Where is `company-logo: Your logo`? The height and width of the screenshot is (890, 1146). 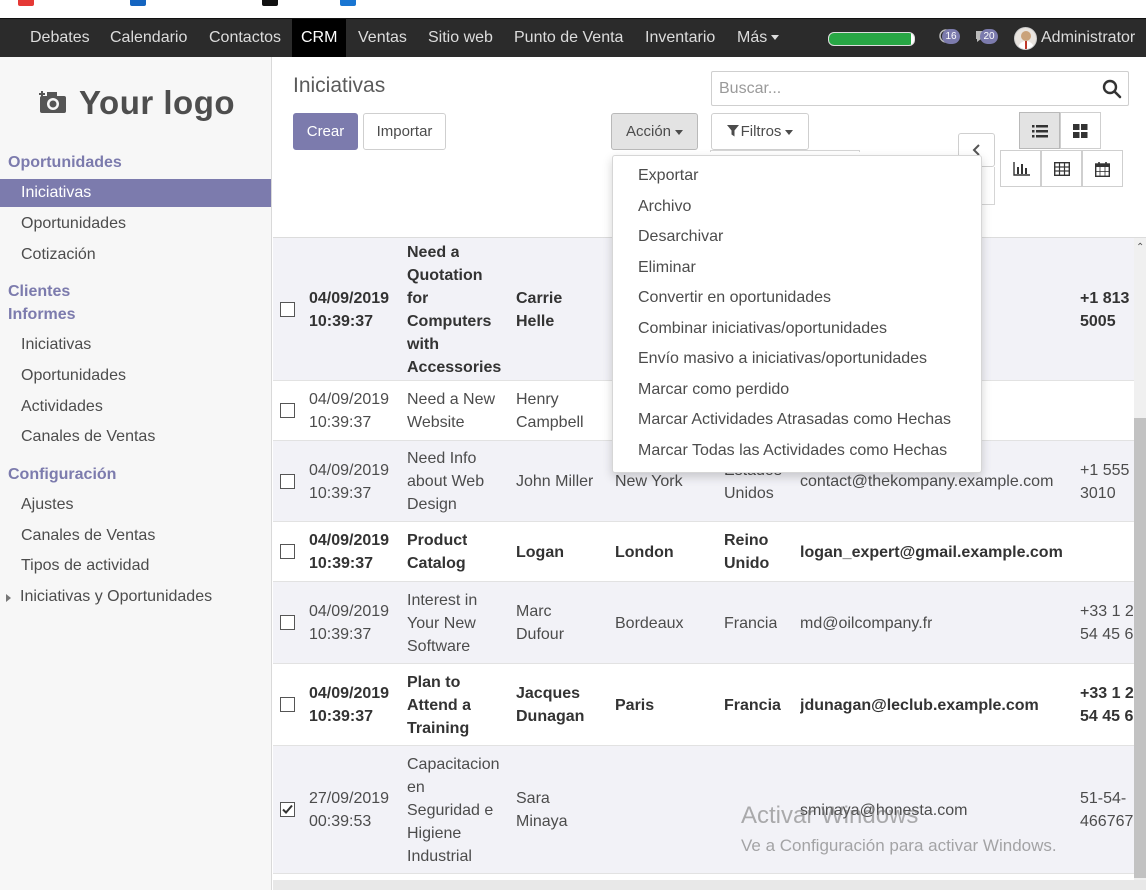 company-logo: Your logo is located at coordinates (135, 105).